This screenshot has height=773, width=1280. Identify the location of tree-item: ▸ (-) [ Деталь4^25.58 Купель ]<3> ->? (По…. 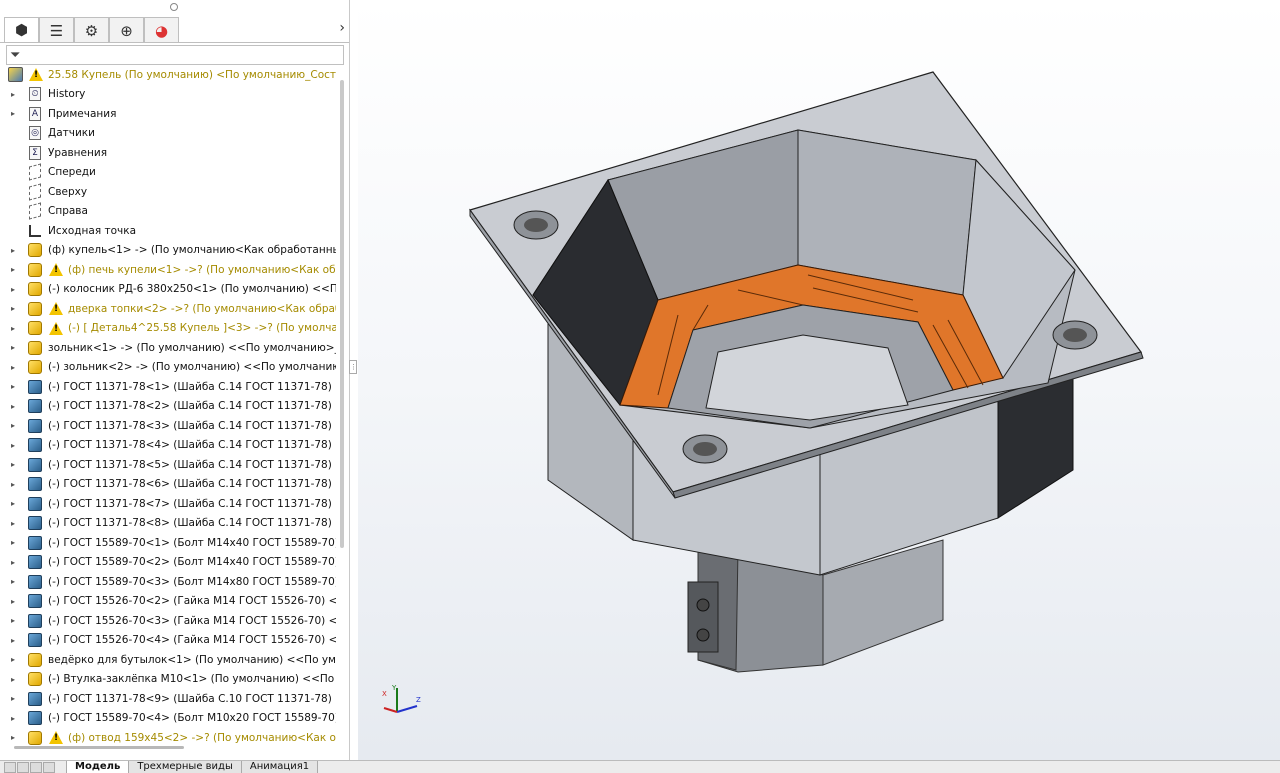
(168, 329).